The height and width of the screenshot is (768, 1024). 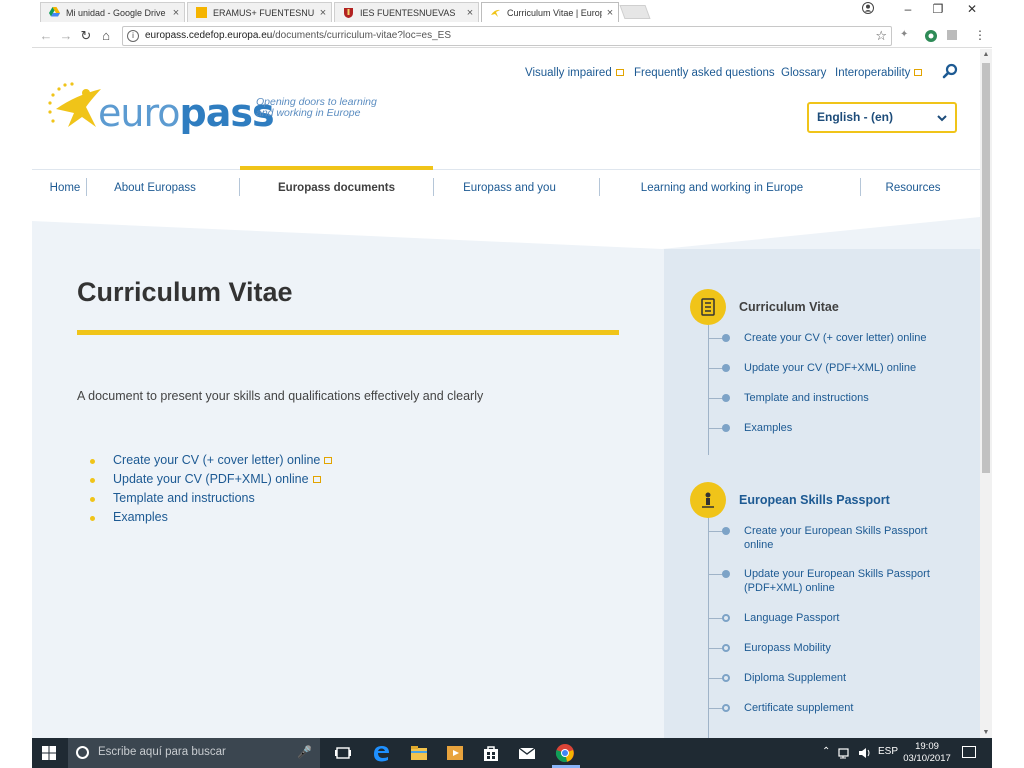 What do you see at coordinates (950, 71) in the screenshot?
I see `search-icon` at bounding box center [950, 71].